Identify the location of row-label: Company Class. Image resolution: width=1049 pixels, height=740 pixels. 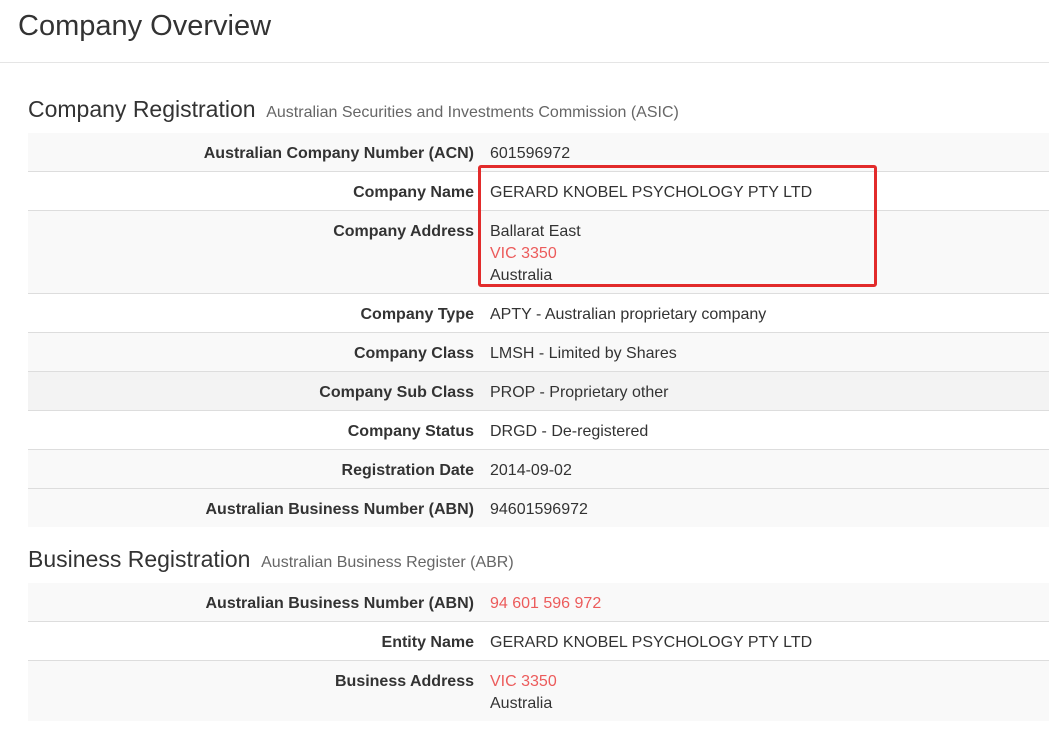
(413, 353).